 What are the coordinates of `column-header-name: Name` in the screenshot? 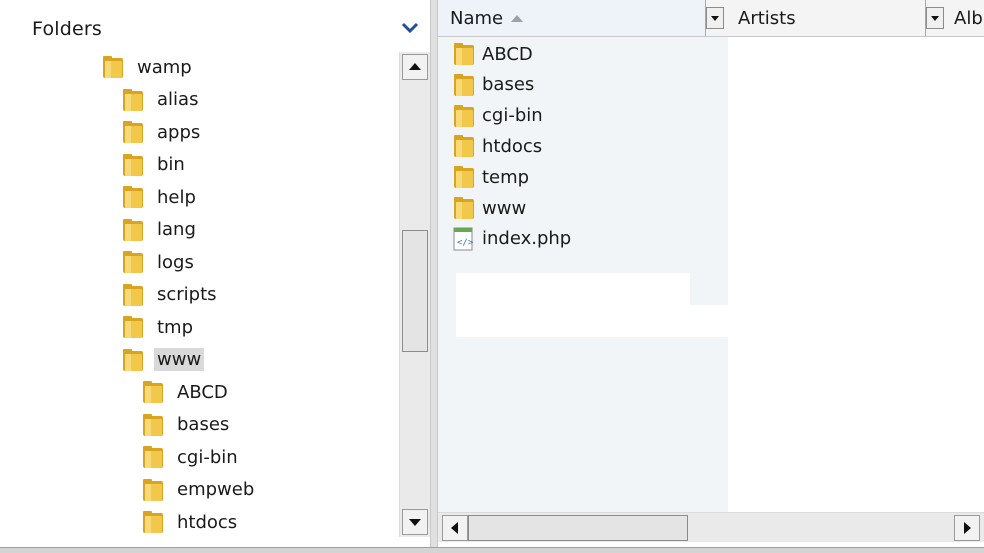 It's located at (581, 18).